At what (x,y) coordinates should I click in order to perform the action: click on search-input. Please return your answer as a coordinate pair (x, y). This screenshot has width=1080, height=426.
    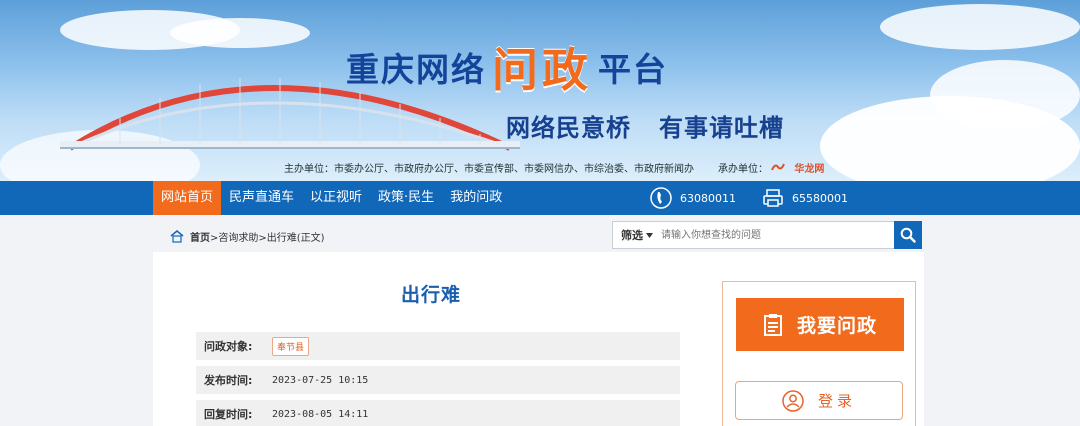
    Looking at the image, I should click on (777, 235).